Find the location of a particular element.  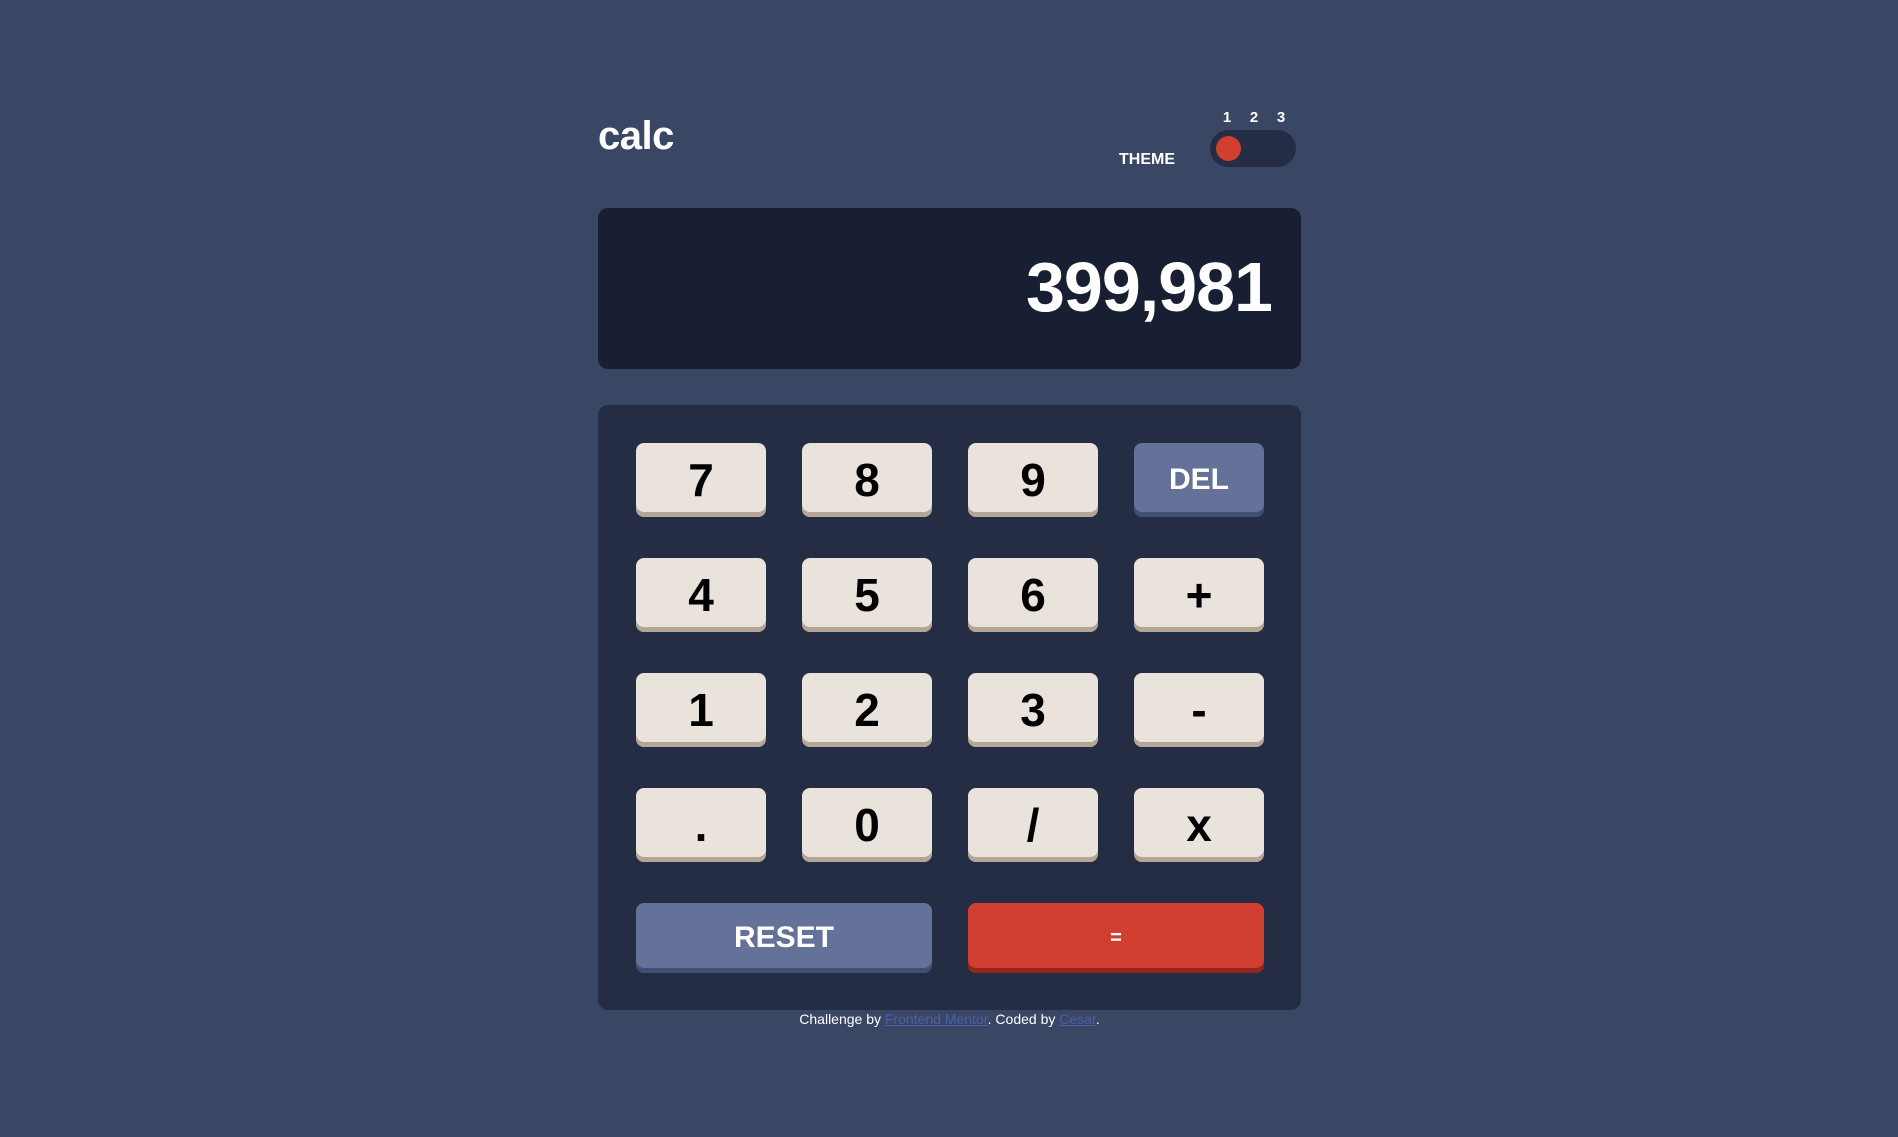

app-title: calc is located at coordinates (636, 136).